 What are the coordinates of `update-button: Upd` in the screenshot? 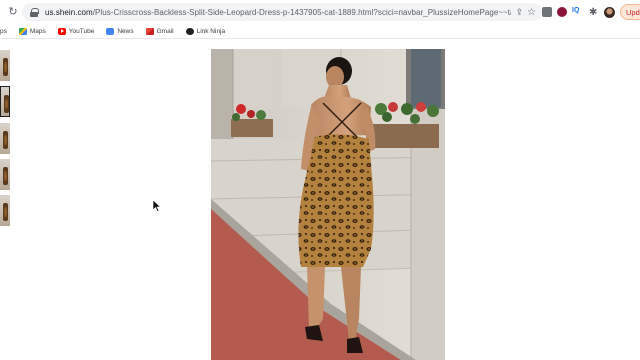 It's located at (630, 12).